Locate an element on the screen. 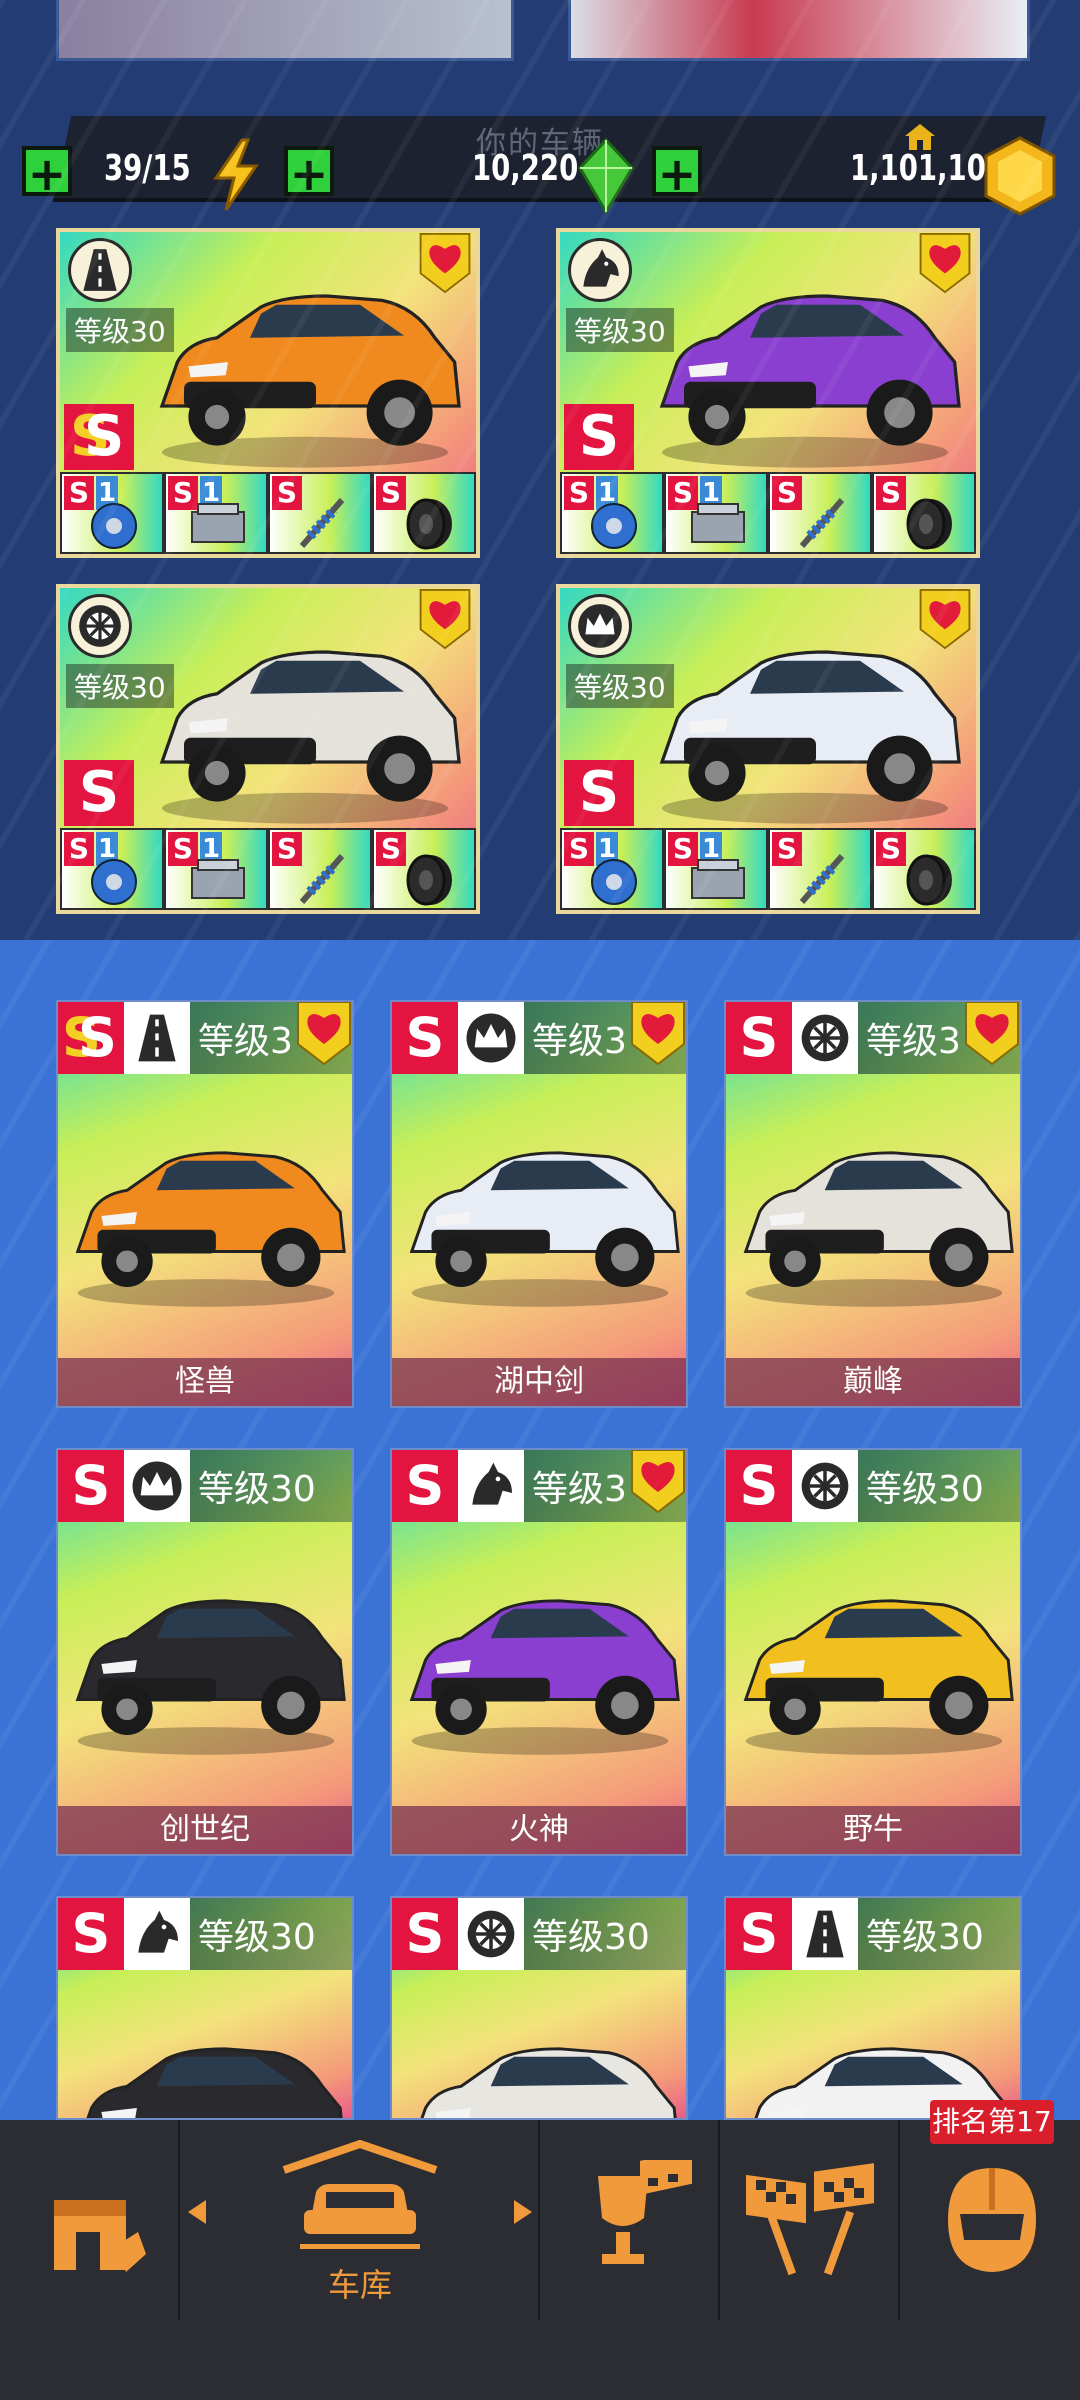 This screenshot has width=1080, height=2400. featured-car-card: 等级30 S S S 1 S 1 S S is located at coordinates (268, 393).